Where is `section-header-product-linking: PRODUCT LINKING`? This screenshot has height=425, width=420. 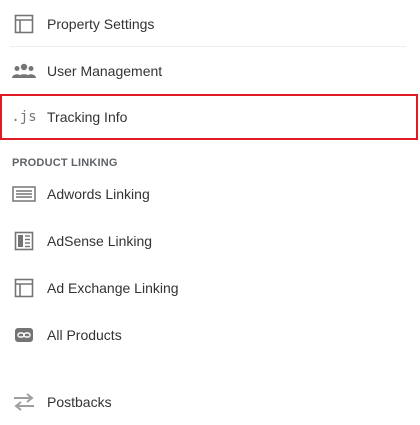 section-header-product-linking: PRODUCT LINKING is located at coordinates (65, 163).